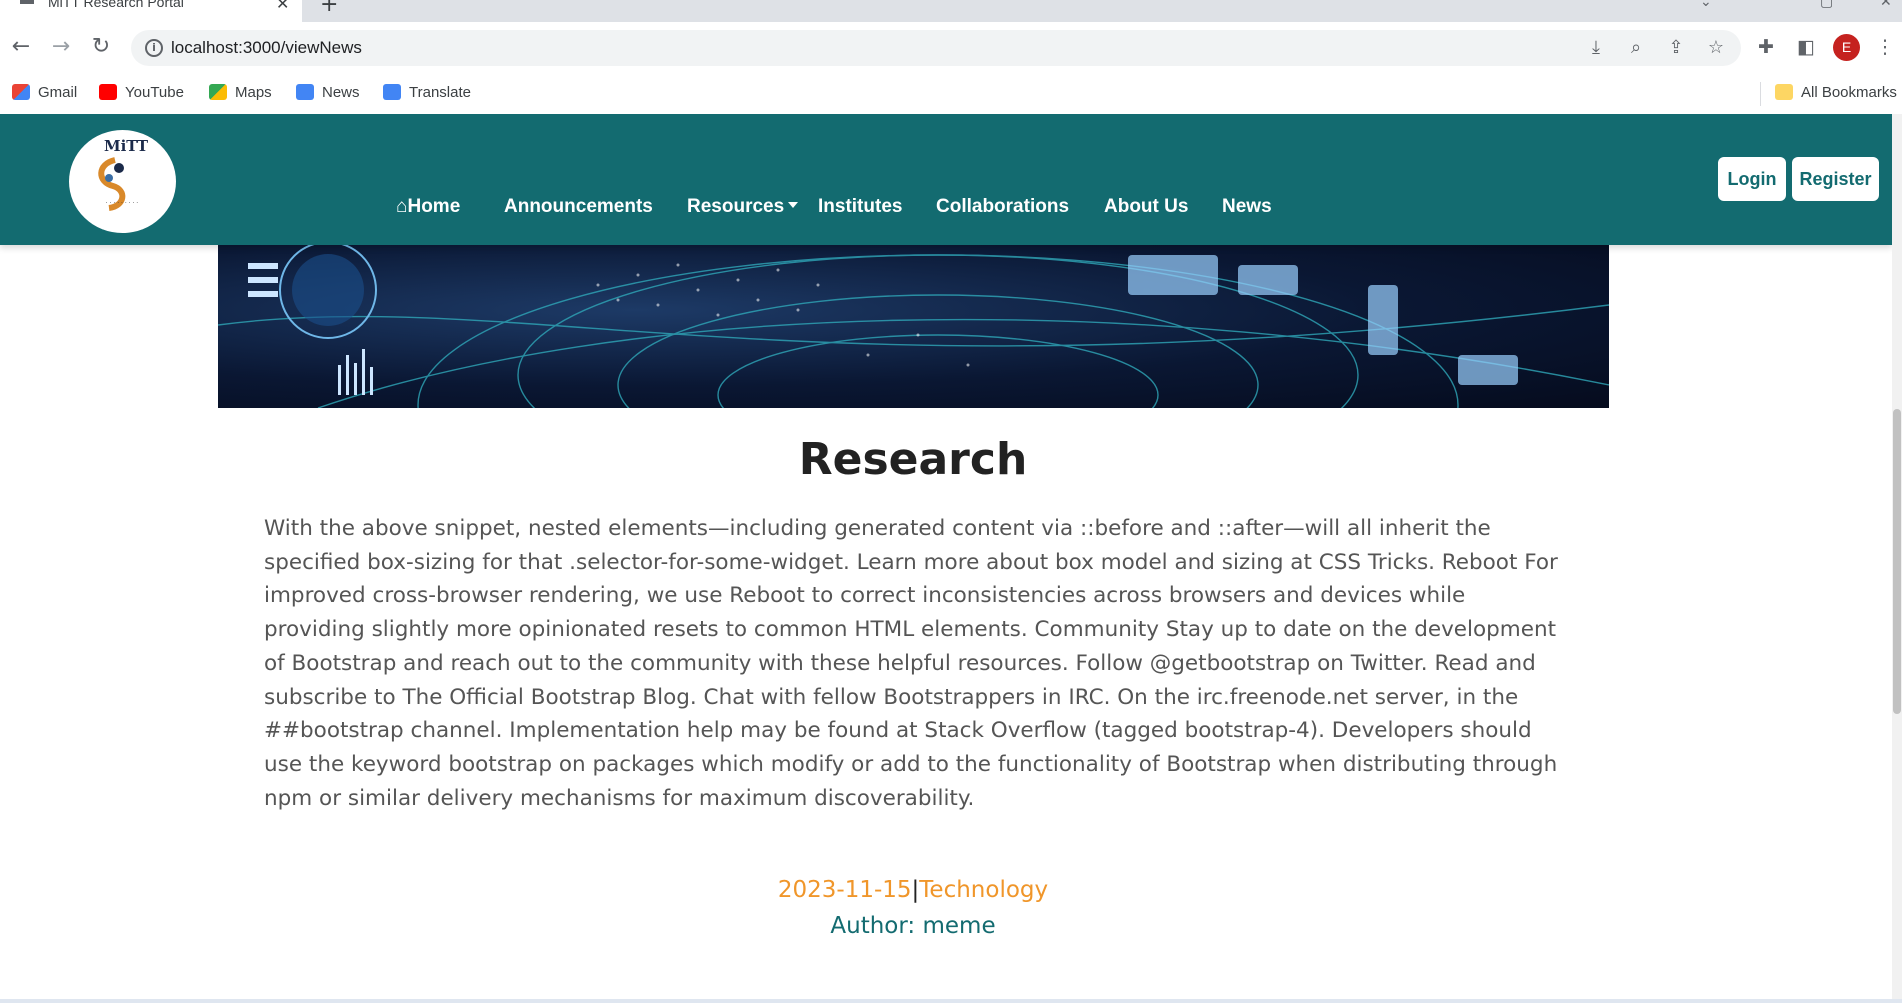 The width and height of the screenshot is (1902, 1003). Describe the element at coordinates (1760, 94) in the screenshot. I see `bookmarks-divider` at that location.